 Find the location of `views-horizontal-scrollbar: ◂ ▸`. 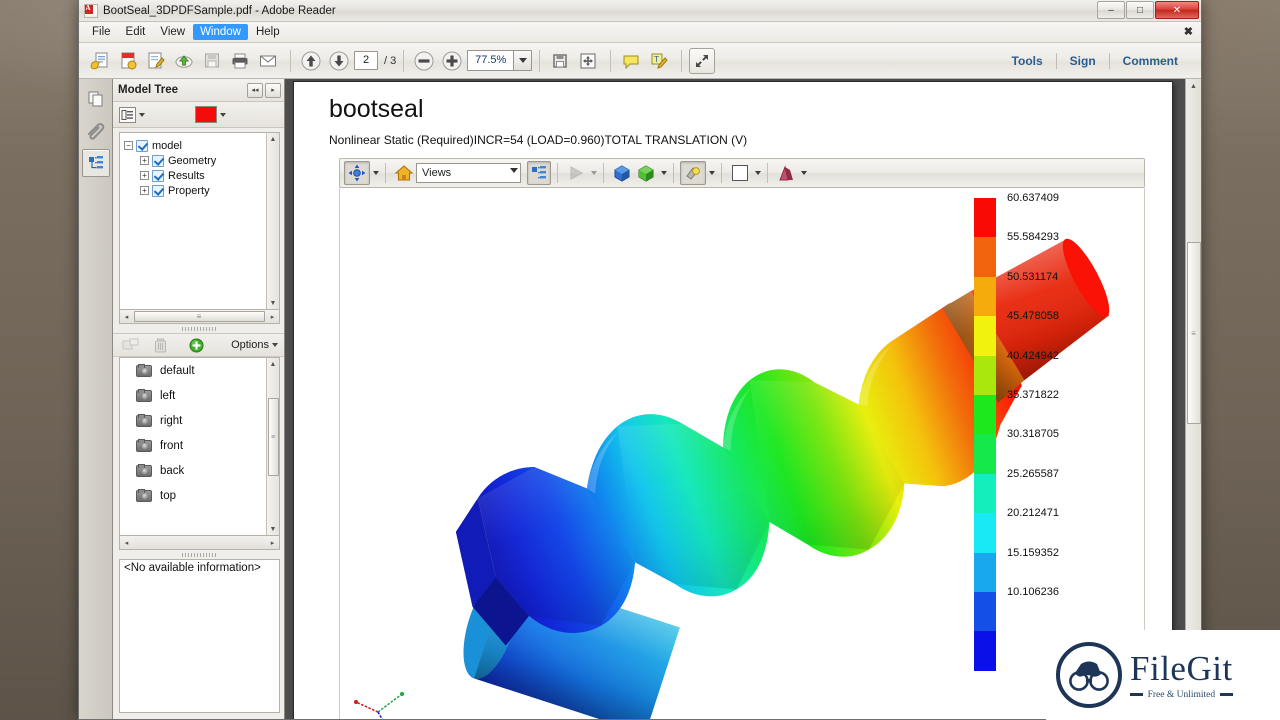

views-horizontal-scrollbar: ◂ ▸ is located at coordinates (199, 543).